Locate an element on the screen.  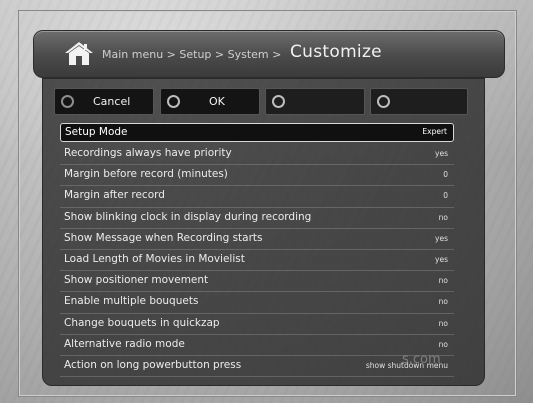
yellow-button-dot-icon is located at coordinates (278, 101).